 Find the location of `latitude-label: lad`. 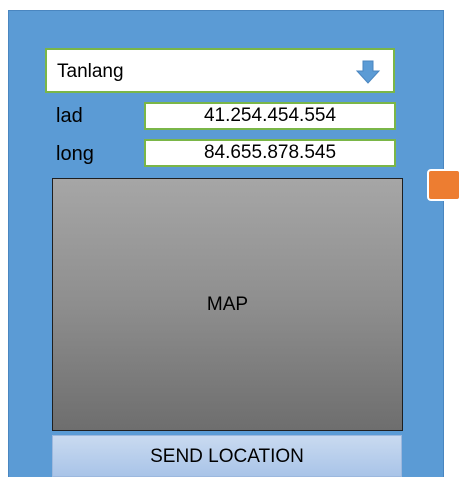

latitude-label: lad is located at coordinates (69, 116).